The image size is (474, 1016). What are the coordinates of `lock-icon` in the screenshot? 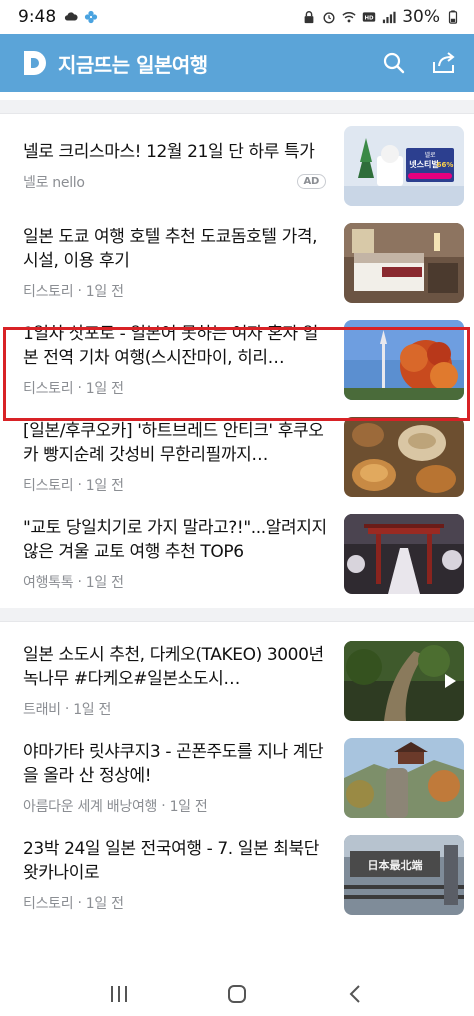 It's located at (309, 17).